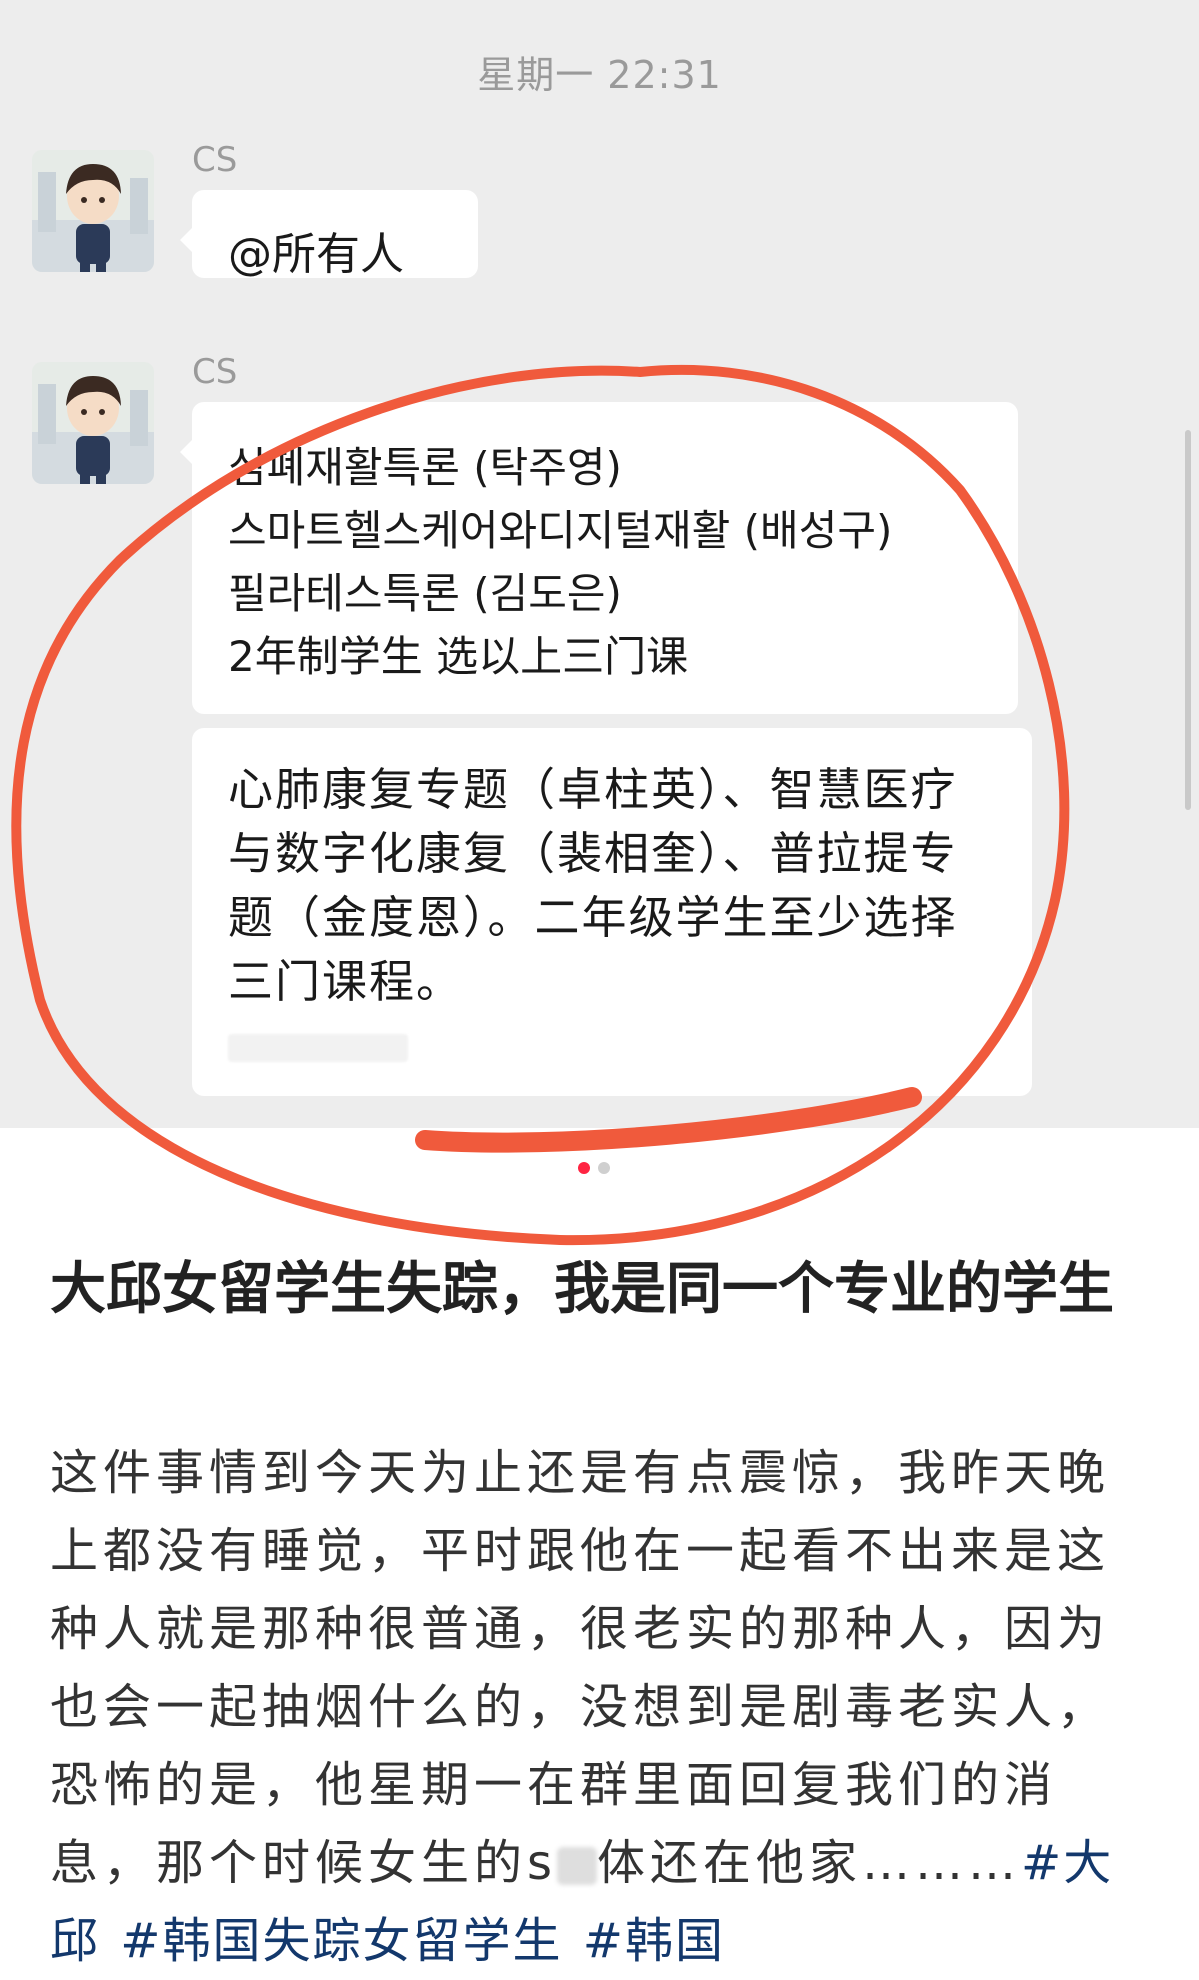 This screenshot has width=1199, height=1980. What do you see at coordinates (341, 1941) in the screenshot?
I see `hashtag-link: #韩国失踪女留学生` at bounding box center [341, 1941].